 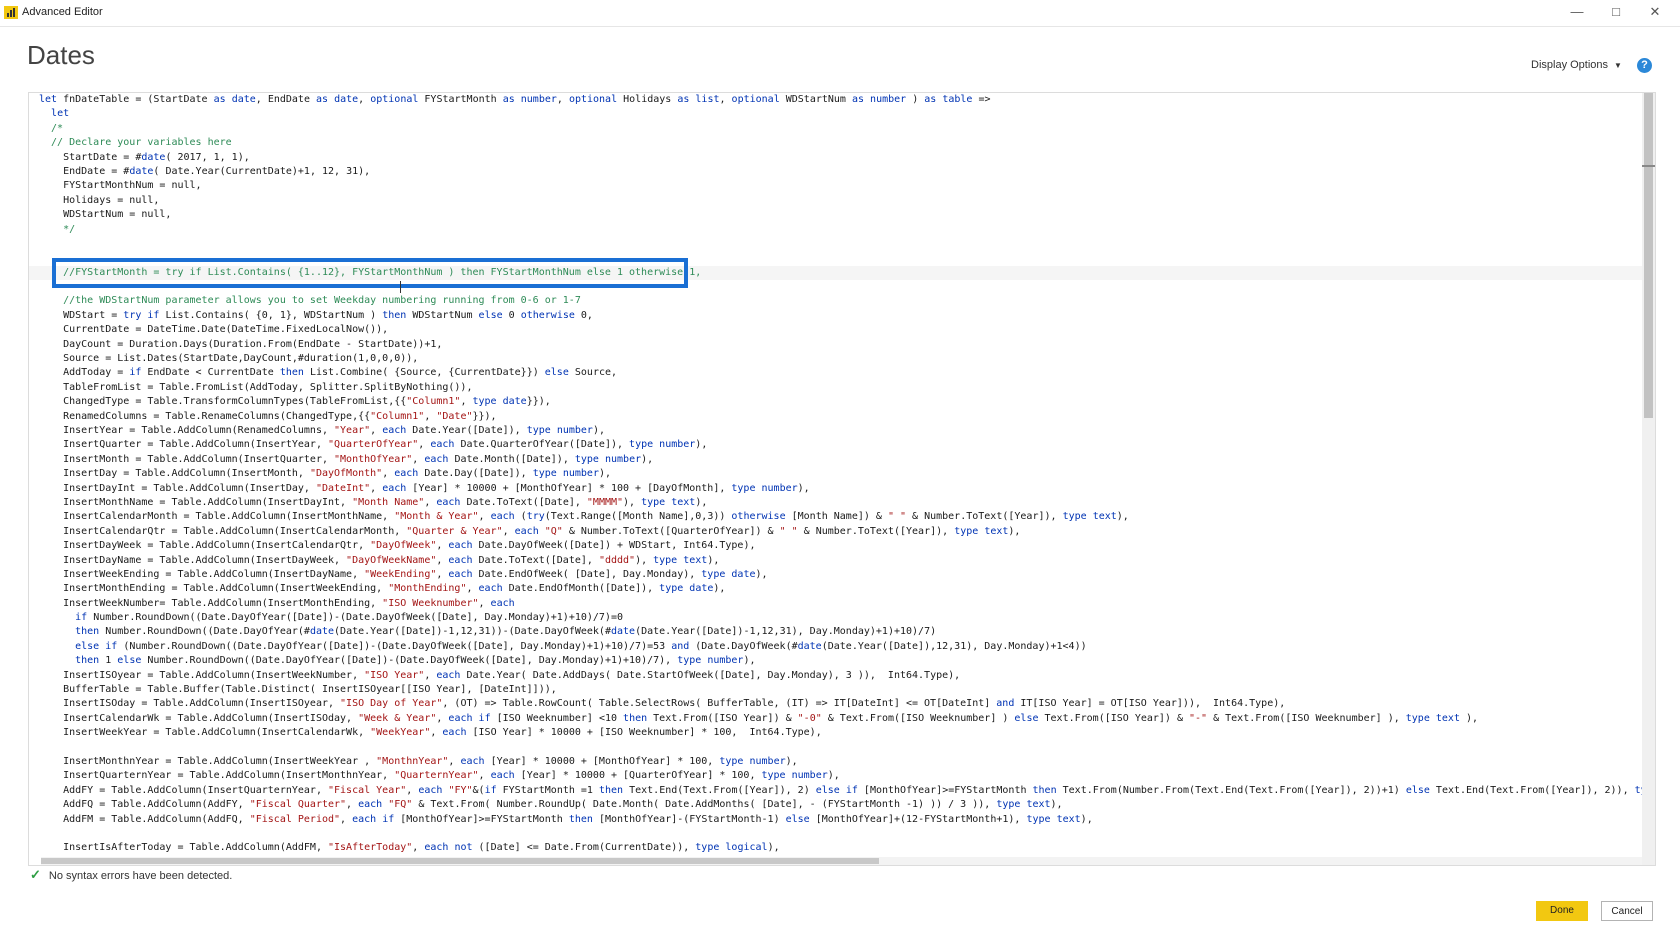 What do you see at coordinates (842, 186) in the screenshot?
I see `code-line: FYStartMonthNum = null,` at bounding box center [842, 186].